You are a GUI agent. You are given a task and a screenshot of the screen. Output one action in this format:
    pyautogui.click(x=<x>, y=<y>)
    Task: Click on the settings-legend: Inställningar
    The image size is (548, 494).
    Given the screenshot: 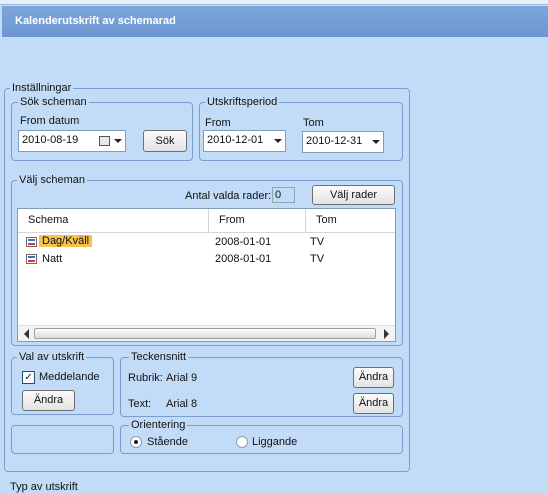 What is the action you would take?
    pyautogui.click(x=42, y=88)
    